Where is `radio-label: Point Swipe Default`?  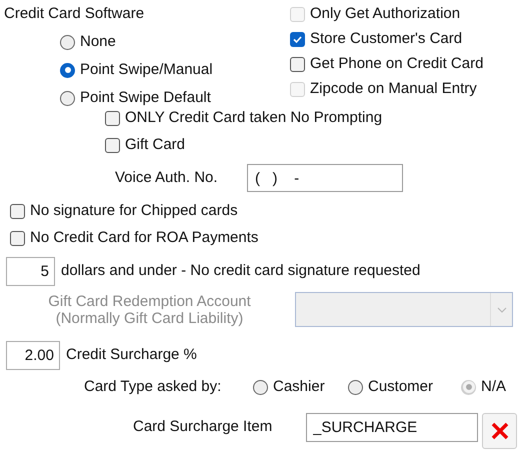
radio-label: Point Swipe Default is located at coordinates (145, 98).